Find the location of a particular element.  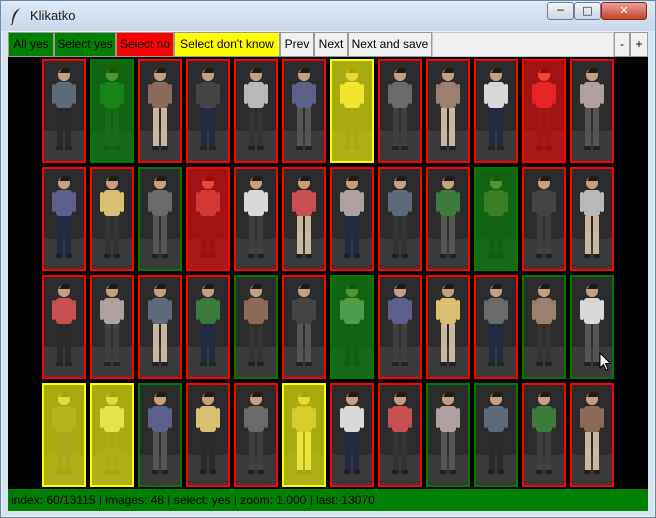

window-title: Klikatko is located at coordinates (53, 15).